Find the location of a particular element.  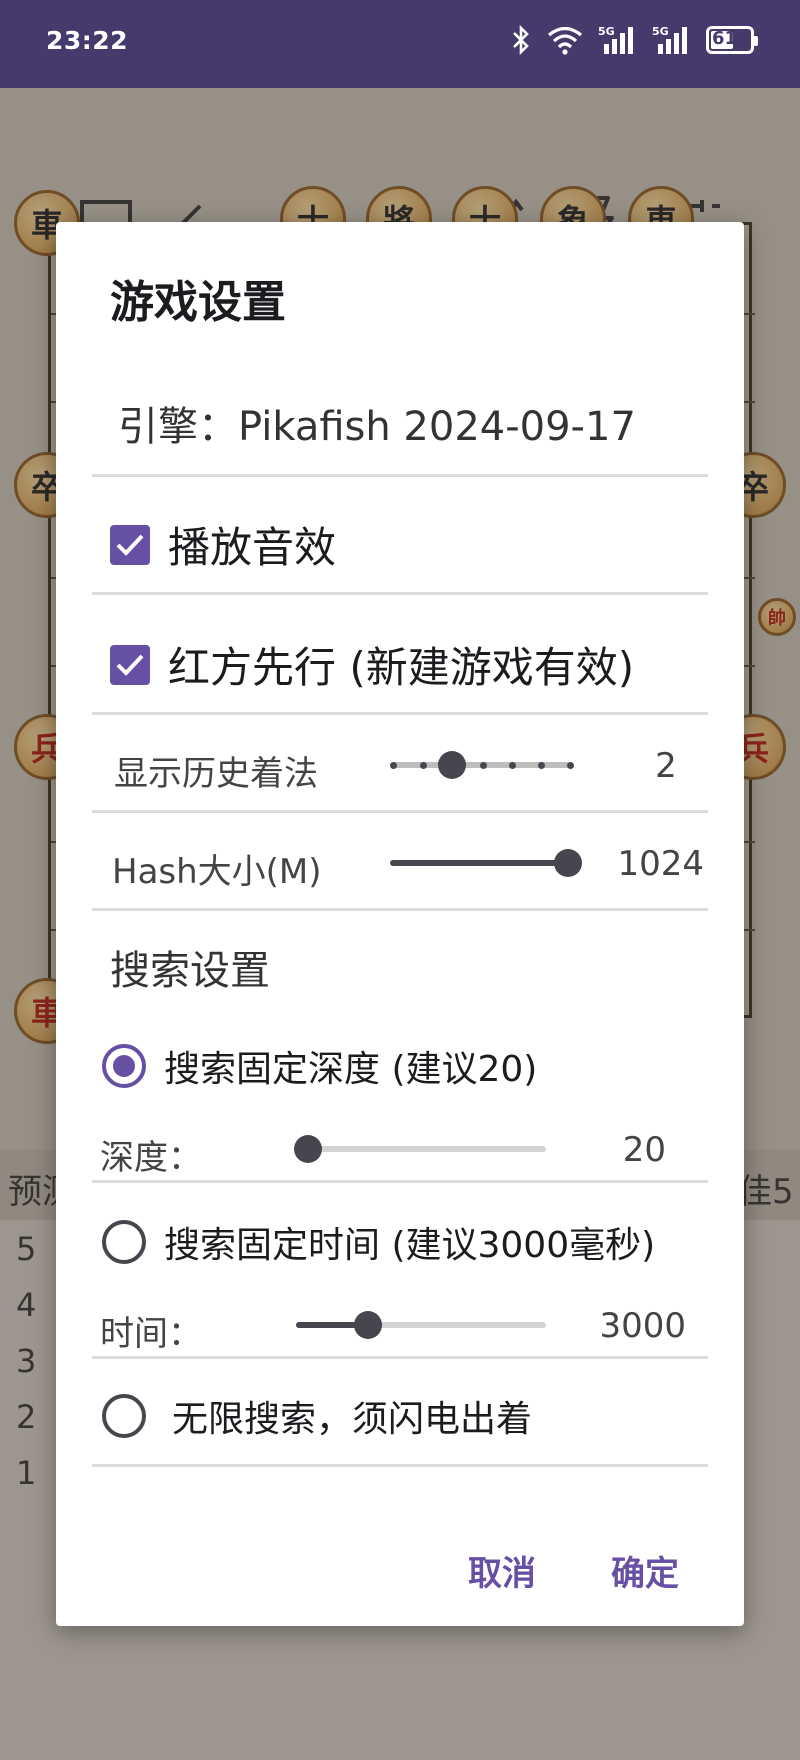

radio-depth-label: 搜索固定深度 (建议20) is located at coordinates (351, 1069).